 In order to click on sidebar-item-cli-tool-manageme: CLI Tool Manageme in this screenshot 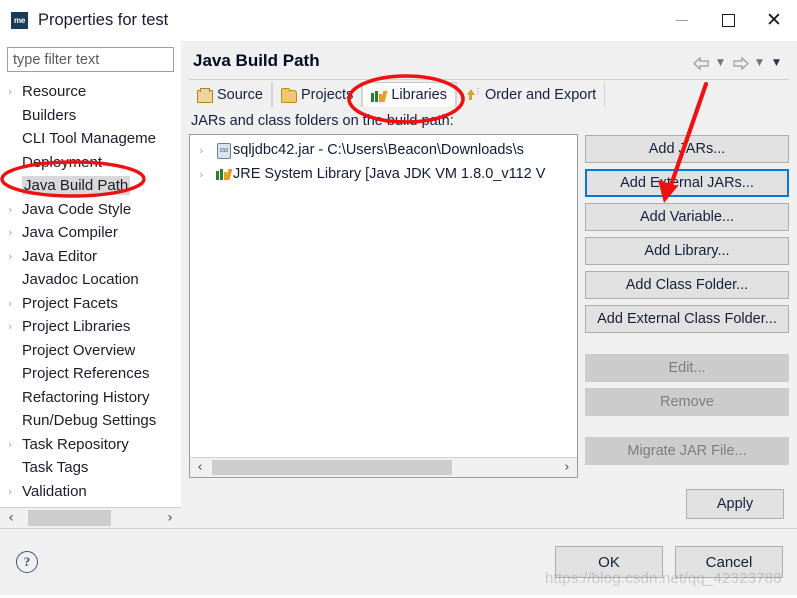, I will do `click(90, 139)`.